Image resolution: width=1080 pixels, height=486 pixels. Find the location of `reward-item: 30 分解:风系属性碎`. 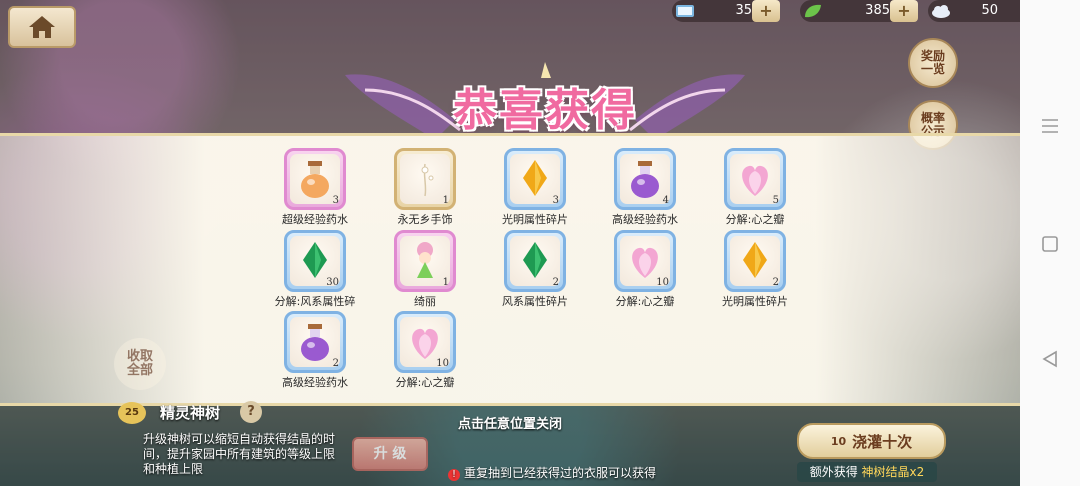

reward-item: 30 分解:风系属性碎 is located at coordinates (315, 269).